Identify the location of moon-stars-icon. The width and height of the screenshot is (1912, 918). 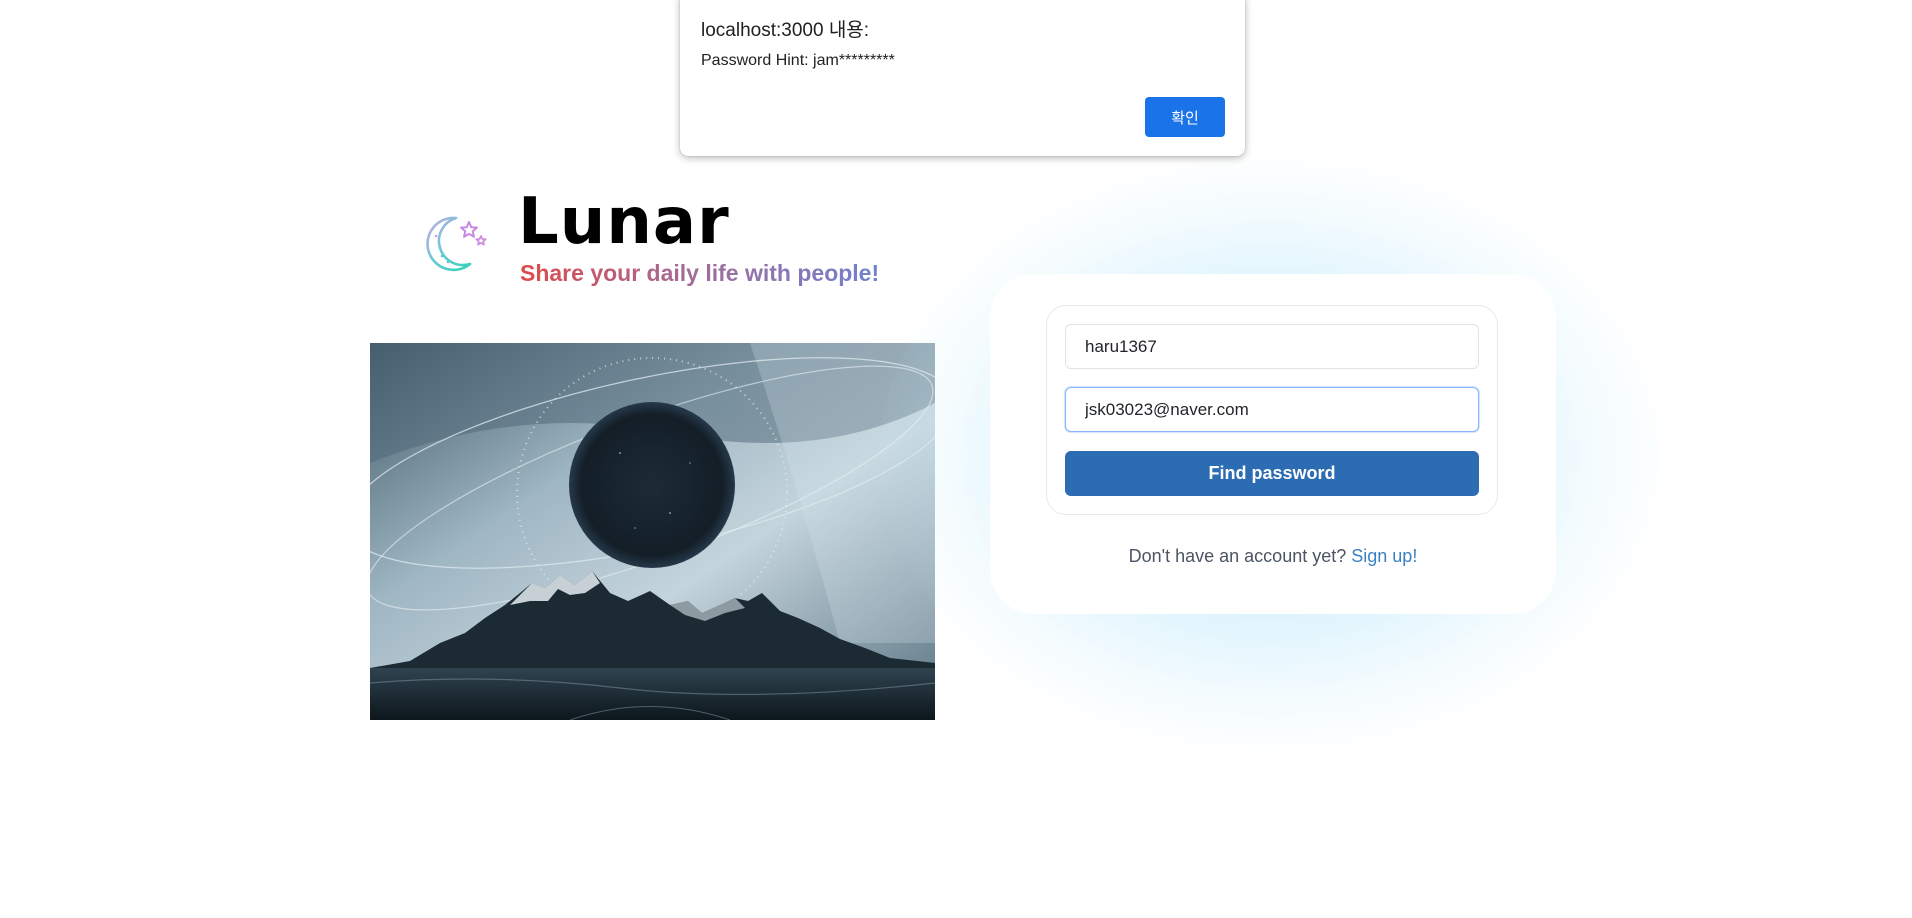
(458, 244).